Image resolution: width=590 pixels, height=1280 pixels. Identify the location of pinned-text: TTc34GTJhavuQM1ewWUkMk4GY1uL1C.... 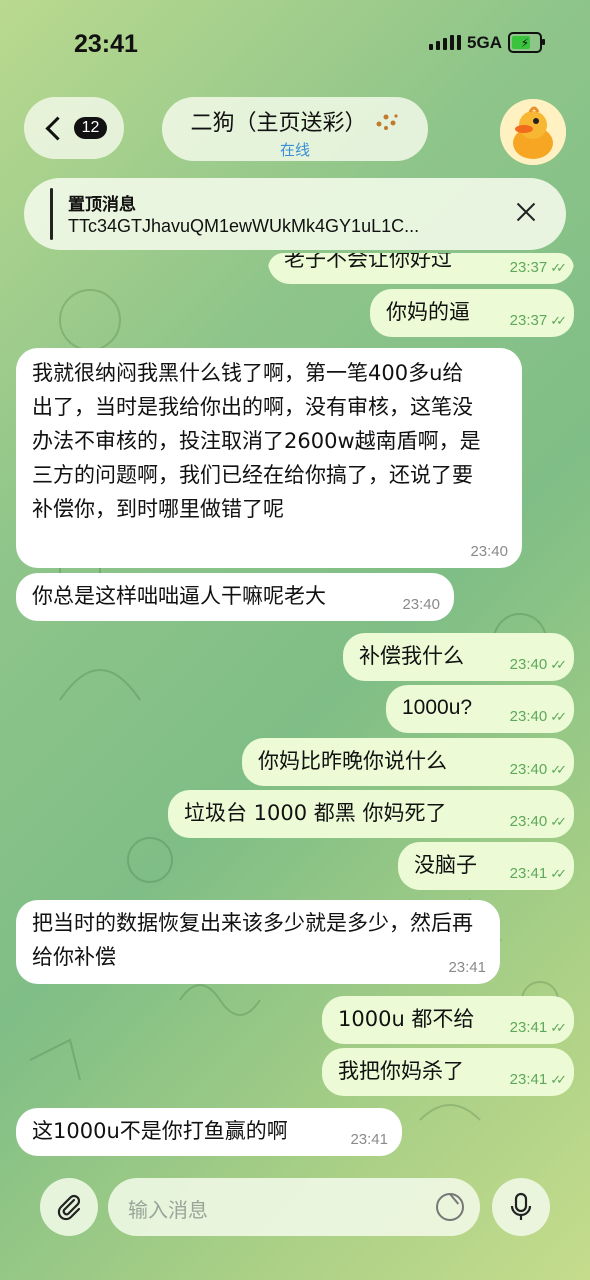
(244, 226).